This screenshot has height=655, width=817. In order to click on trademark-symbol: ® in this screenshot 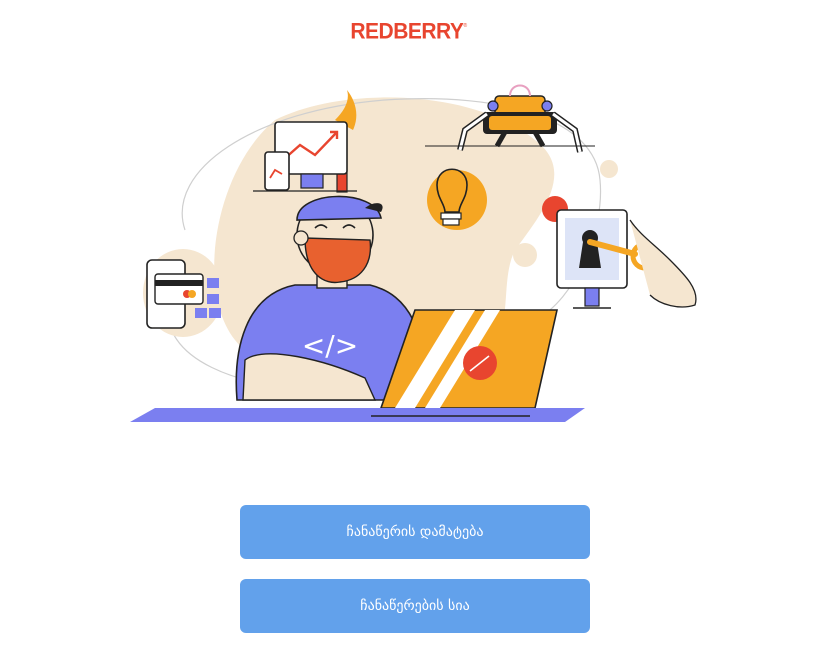, I will do `click(465, 25)`.